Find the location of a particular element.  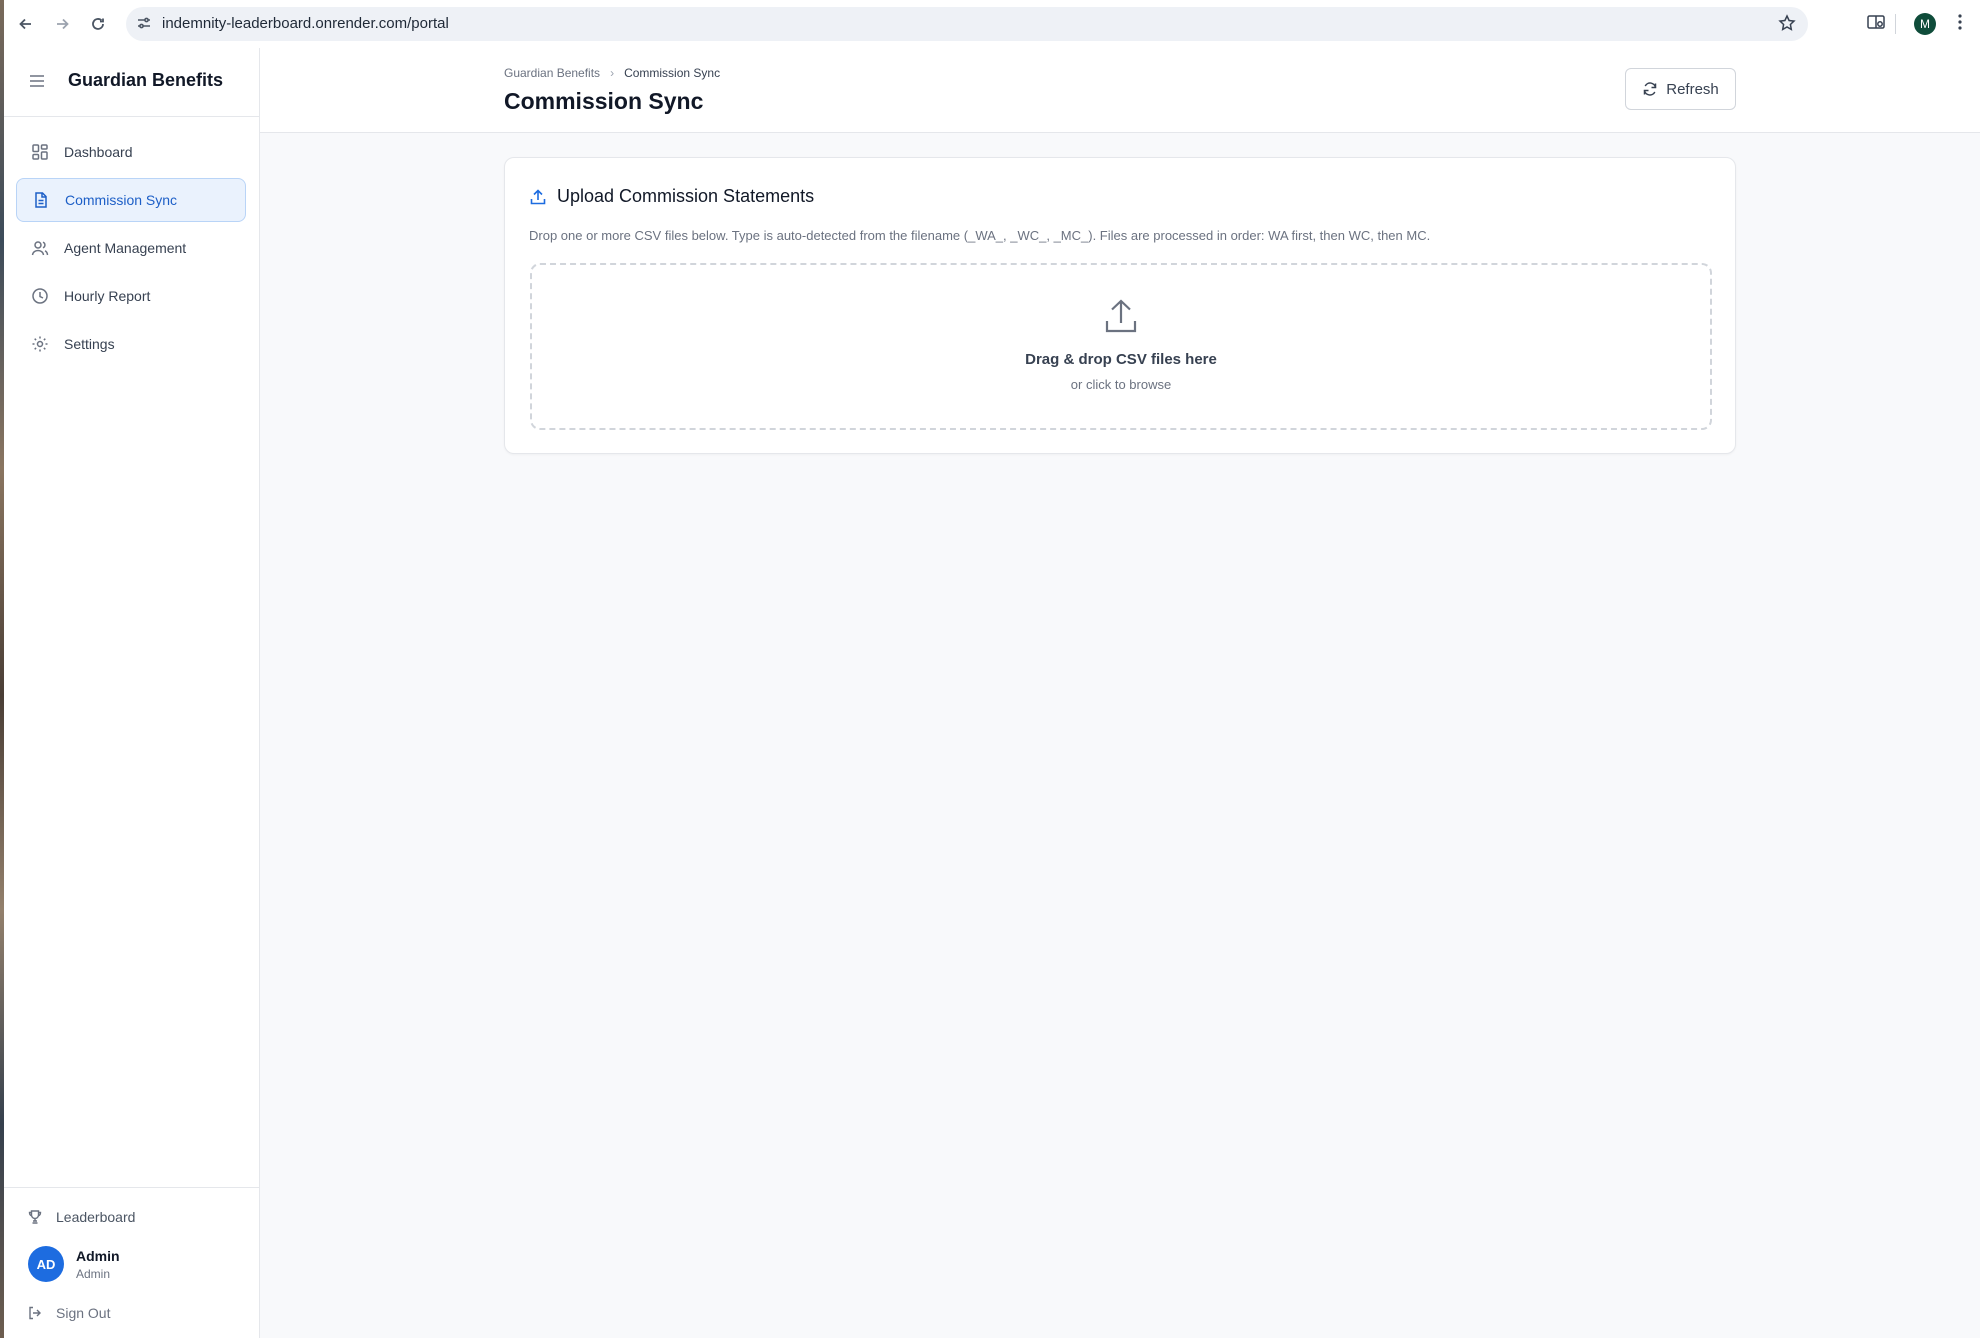

sign-out-button: Sign Out is located at coordinates (68, 1313).